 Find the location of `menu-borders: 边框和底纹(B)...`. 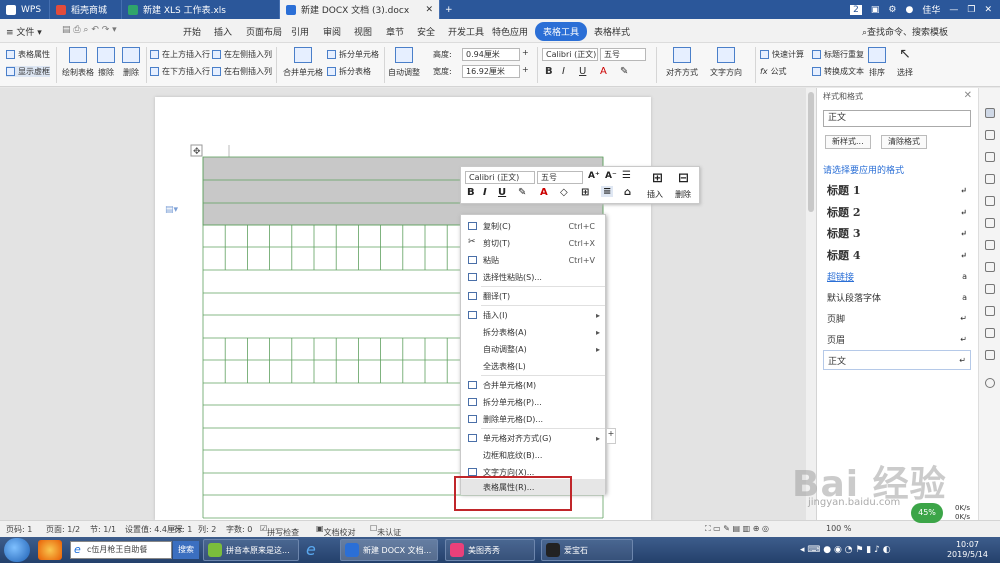

menu-borders: 边框和底纹(B)... is located at coordinates (533, 455).